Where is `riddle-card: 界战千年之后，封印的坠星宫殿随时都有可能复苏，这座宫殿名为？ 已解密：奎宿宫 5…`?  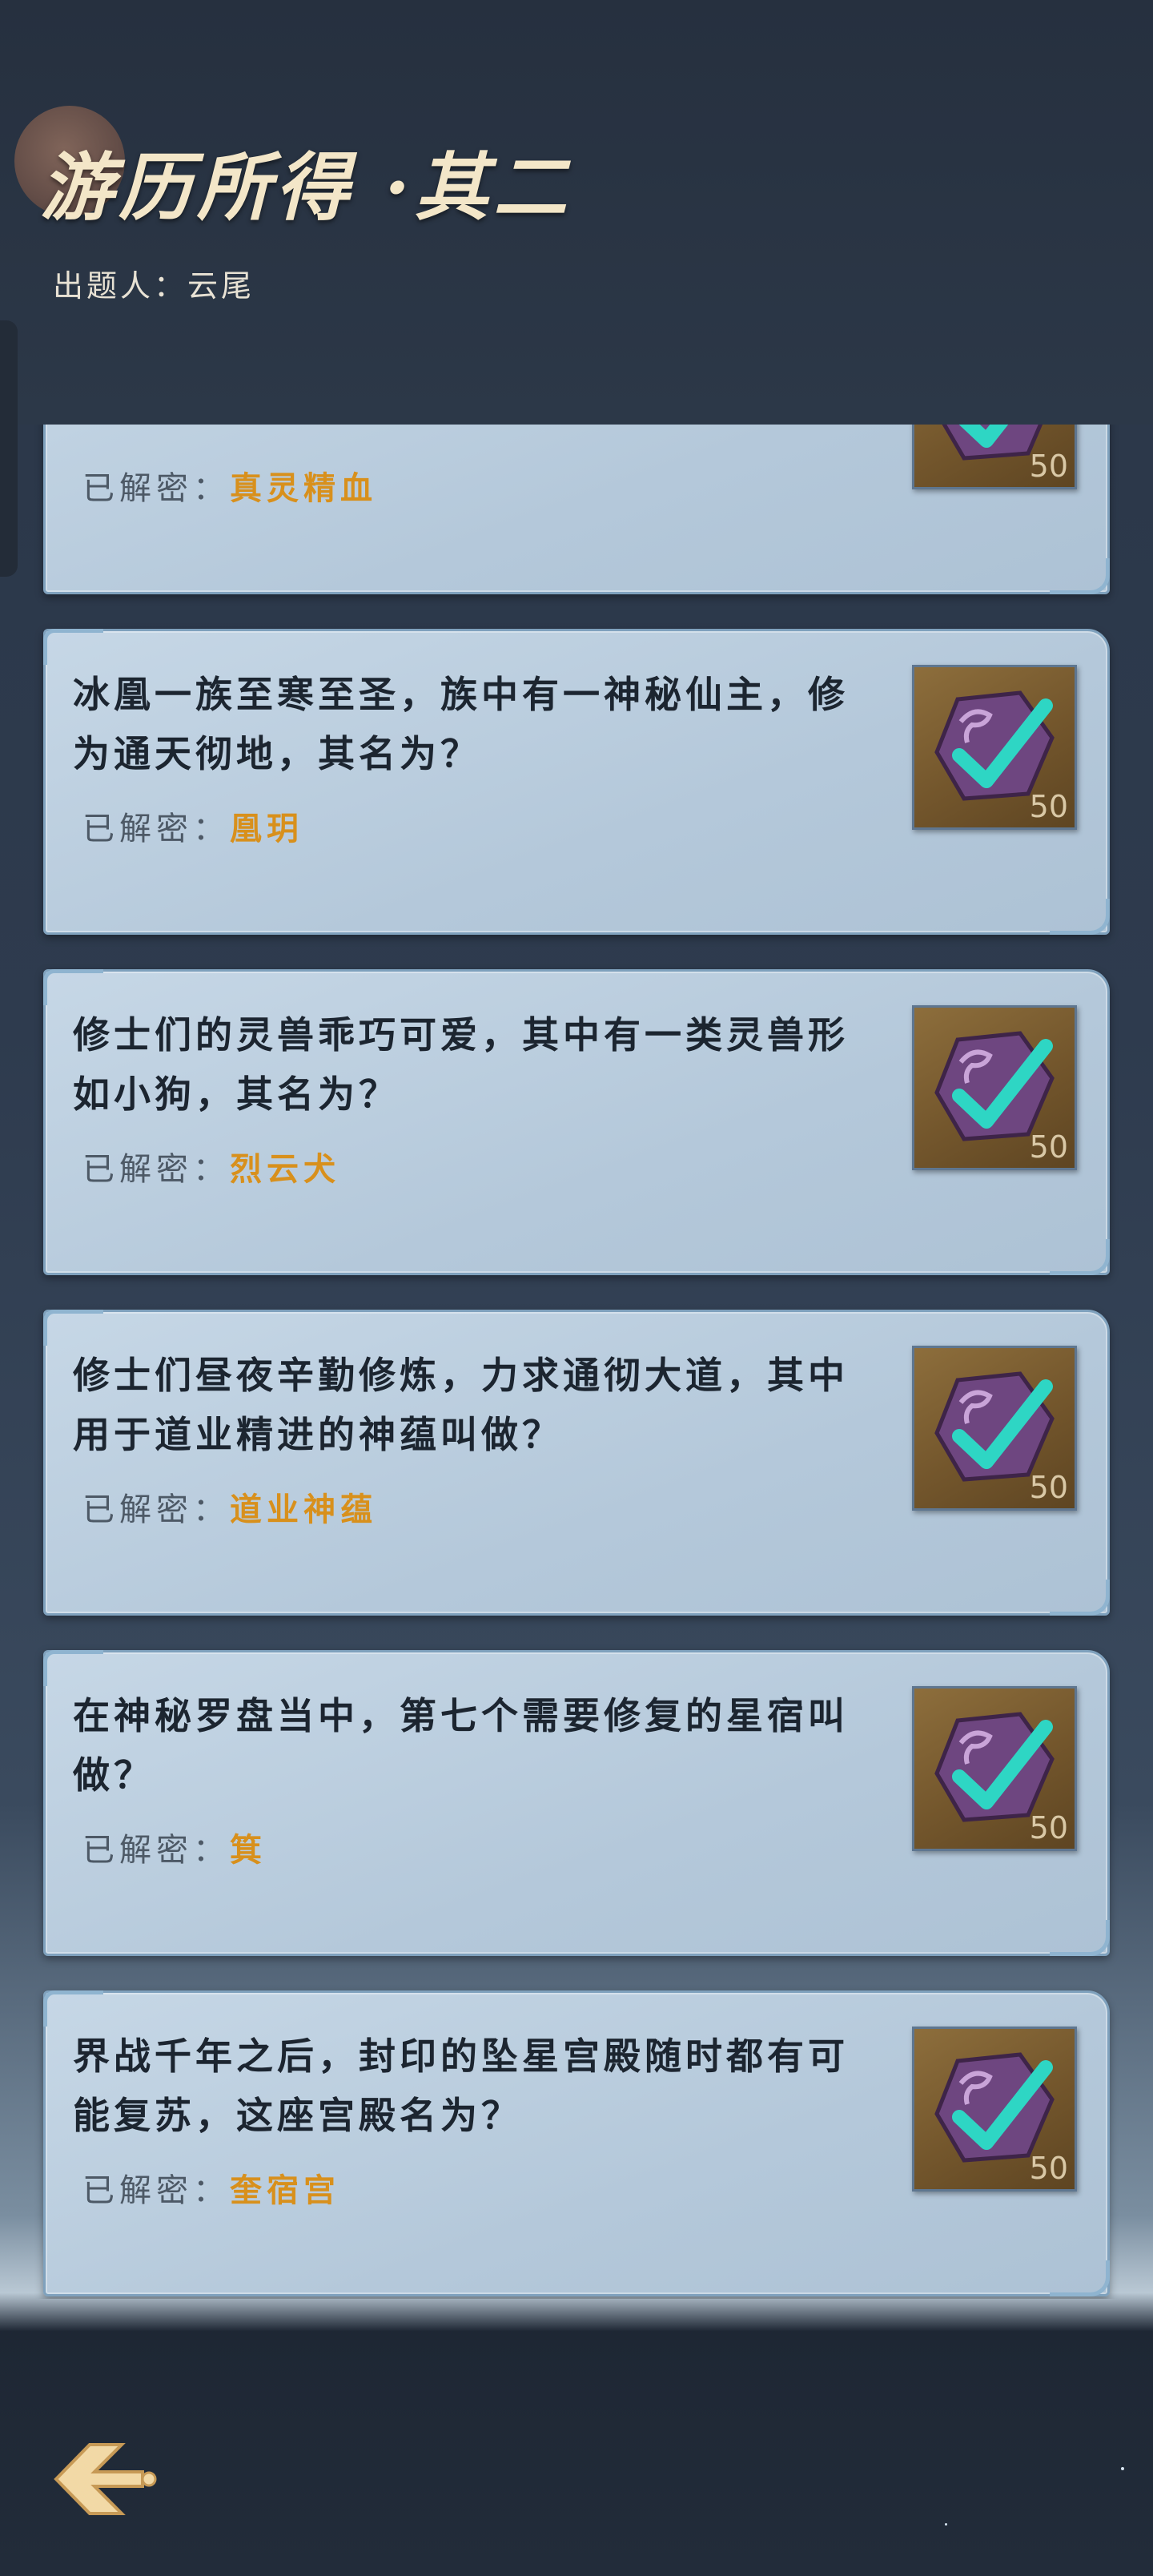
riddle-card: 界战千年之后，封印的坠星宫殿随时都有可能复苏，这座宫殿名为？ 已解密：奎宿宫 5… is located at coordinates (576, 2143).